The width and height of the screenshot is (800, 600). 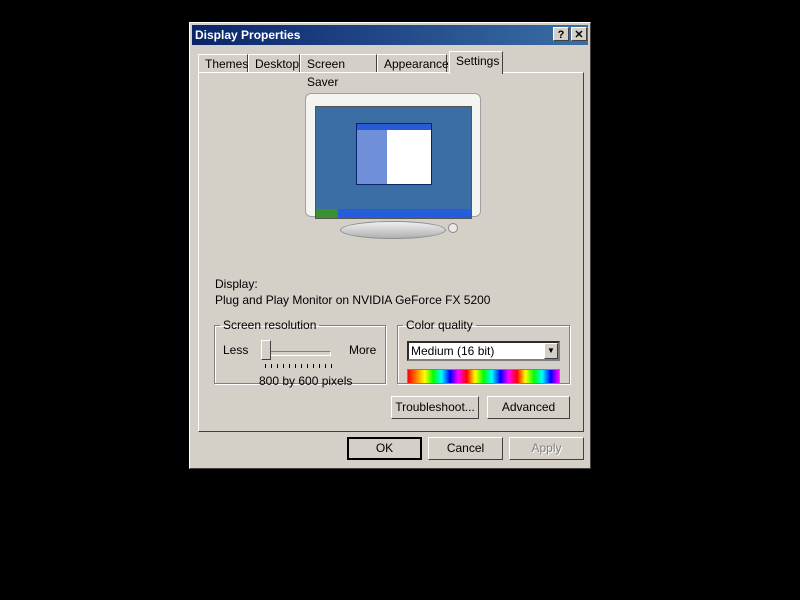 What do you see at coordinates (223, 63) in the screenshot?
I see `tab-themes: Themes` at bounding box center [223, 63].